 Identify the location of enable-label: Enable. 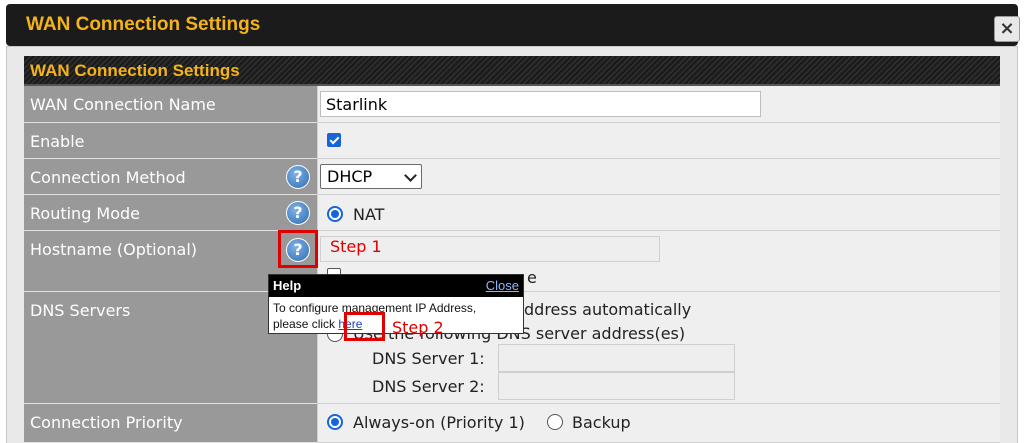
(57, 141).